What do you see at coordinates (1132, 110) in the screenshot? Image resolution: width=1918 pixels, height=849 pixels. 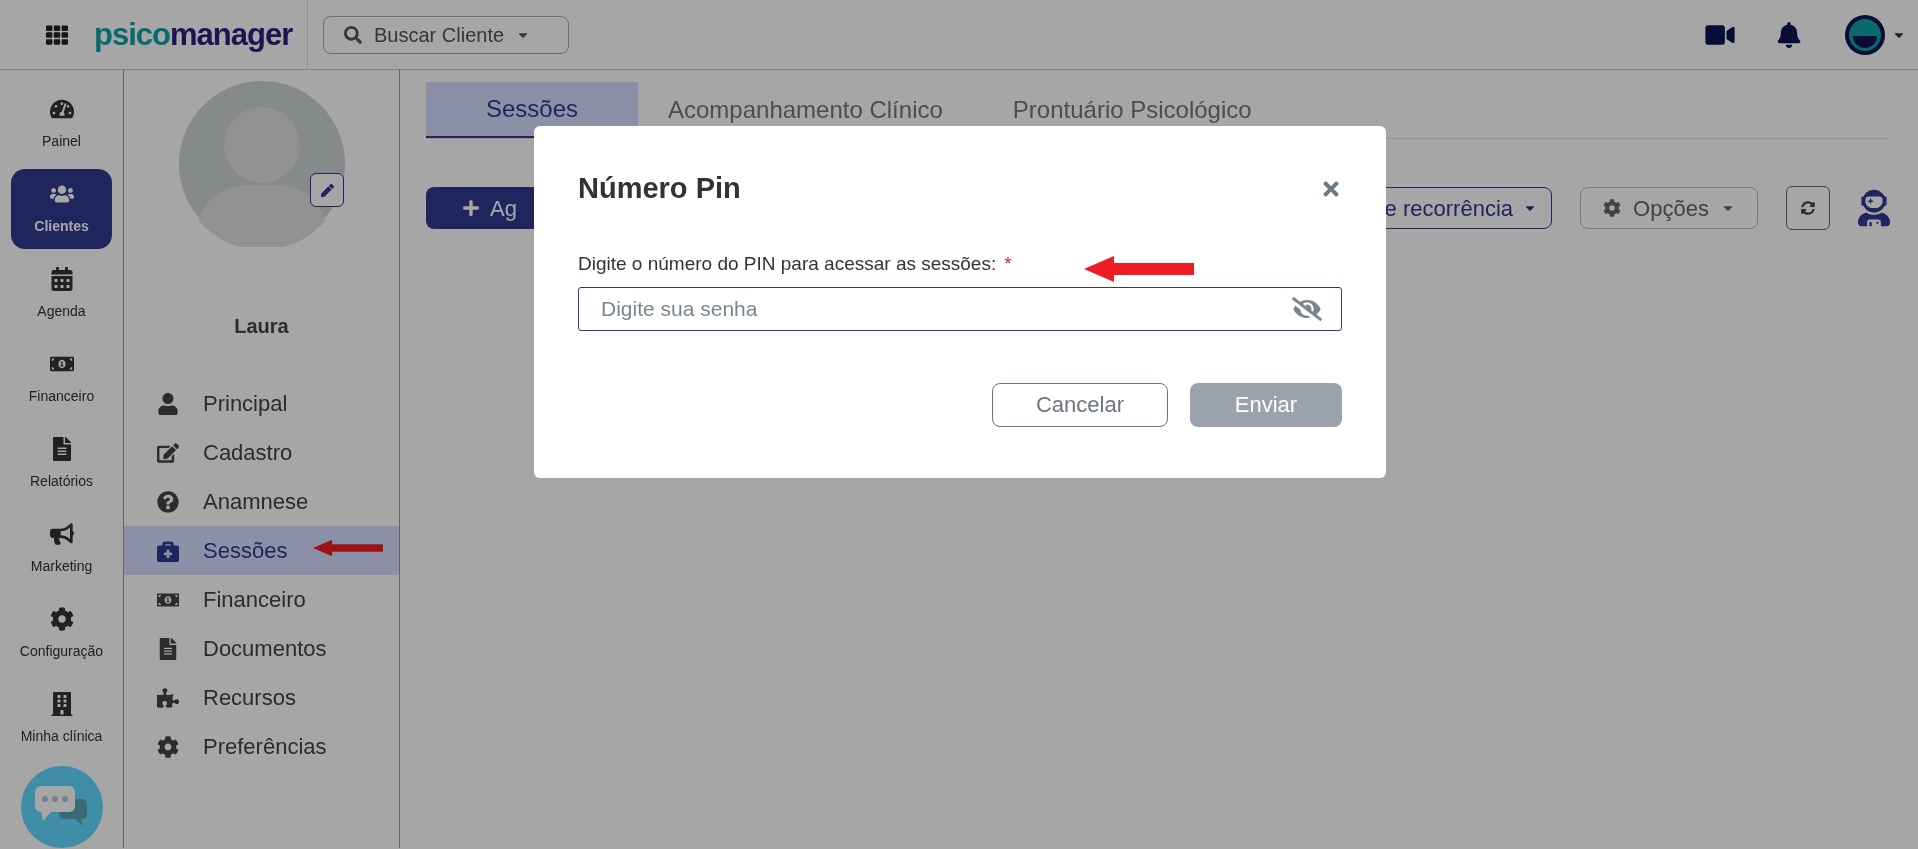 I see `tab: Prontuário Psicológico` at bounding box center [1132, 110].